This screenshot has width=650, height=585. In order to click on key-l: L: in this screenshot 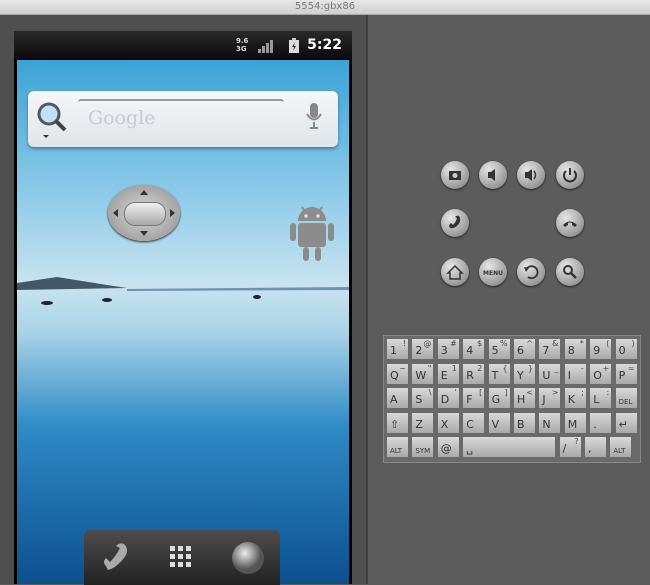, I will do `click(601, 398)`.